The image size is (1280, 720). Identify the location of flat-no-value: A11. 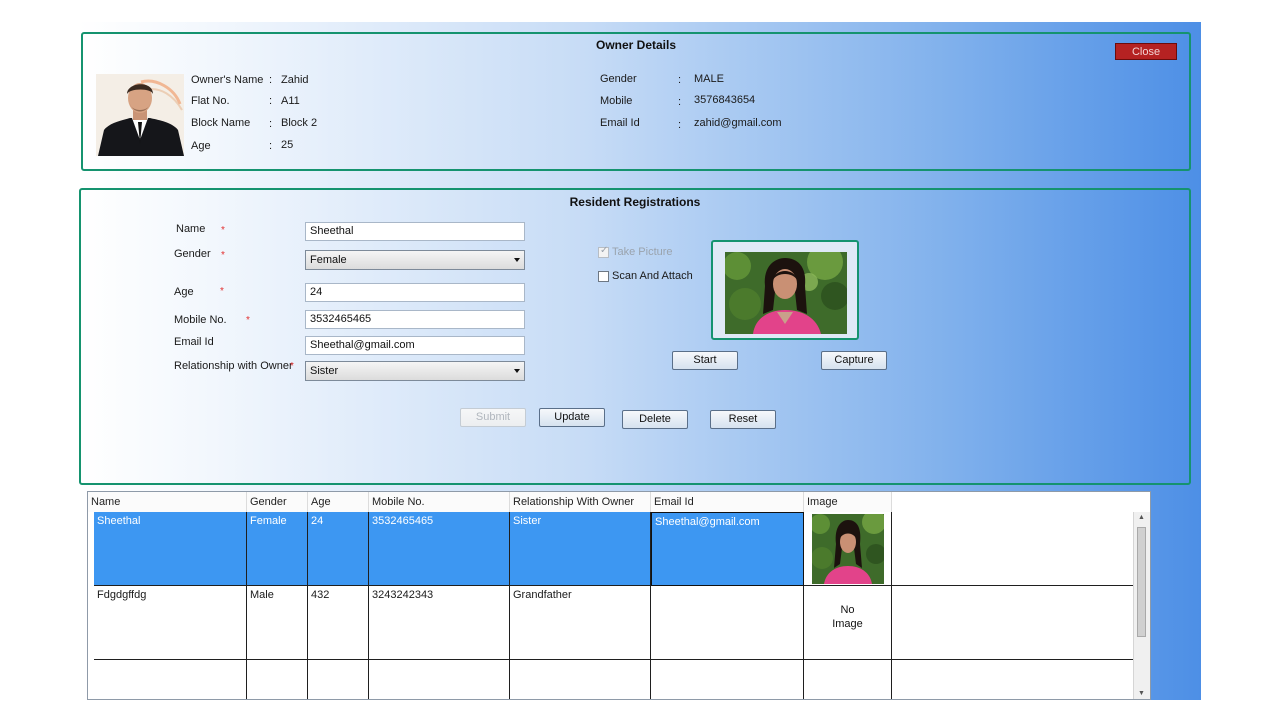
(290, 101).